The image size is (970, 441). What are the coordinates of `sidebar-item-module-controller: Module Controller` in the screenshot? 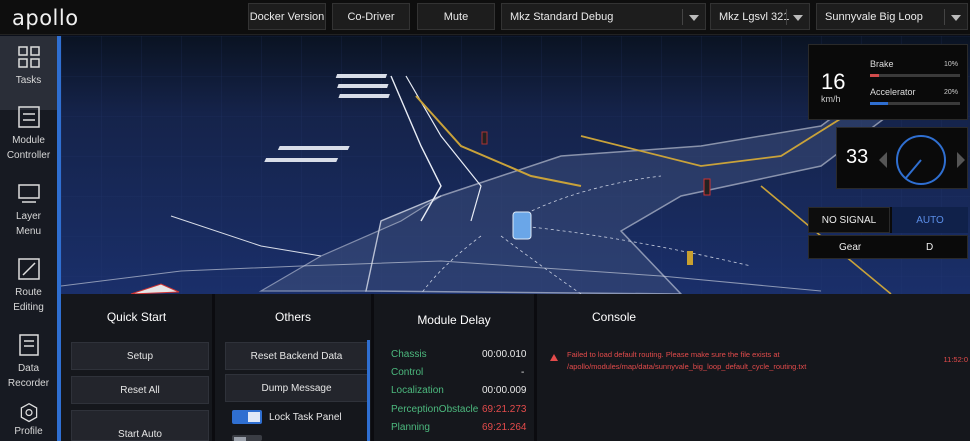 It's located at (28, 133).